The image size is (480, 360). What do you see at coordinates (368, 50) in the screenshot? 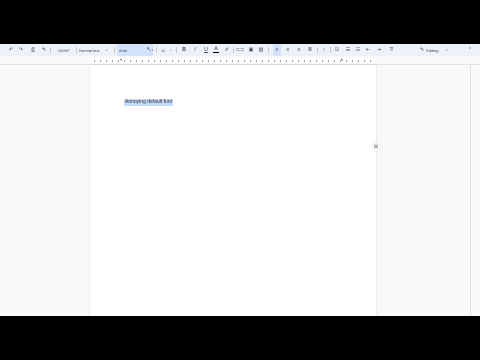
I see `decrease-indent-icon: ⇤` at bounding box center [368, 50].